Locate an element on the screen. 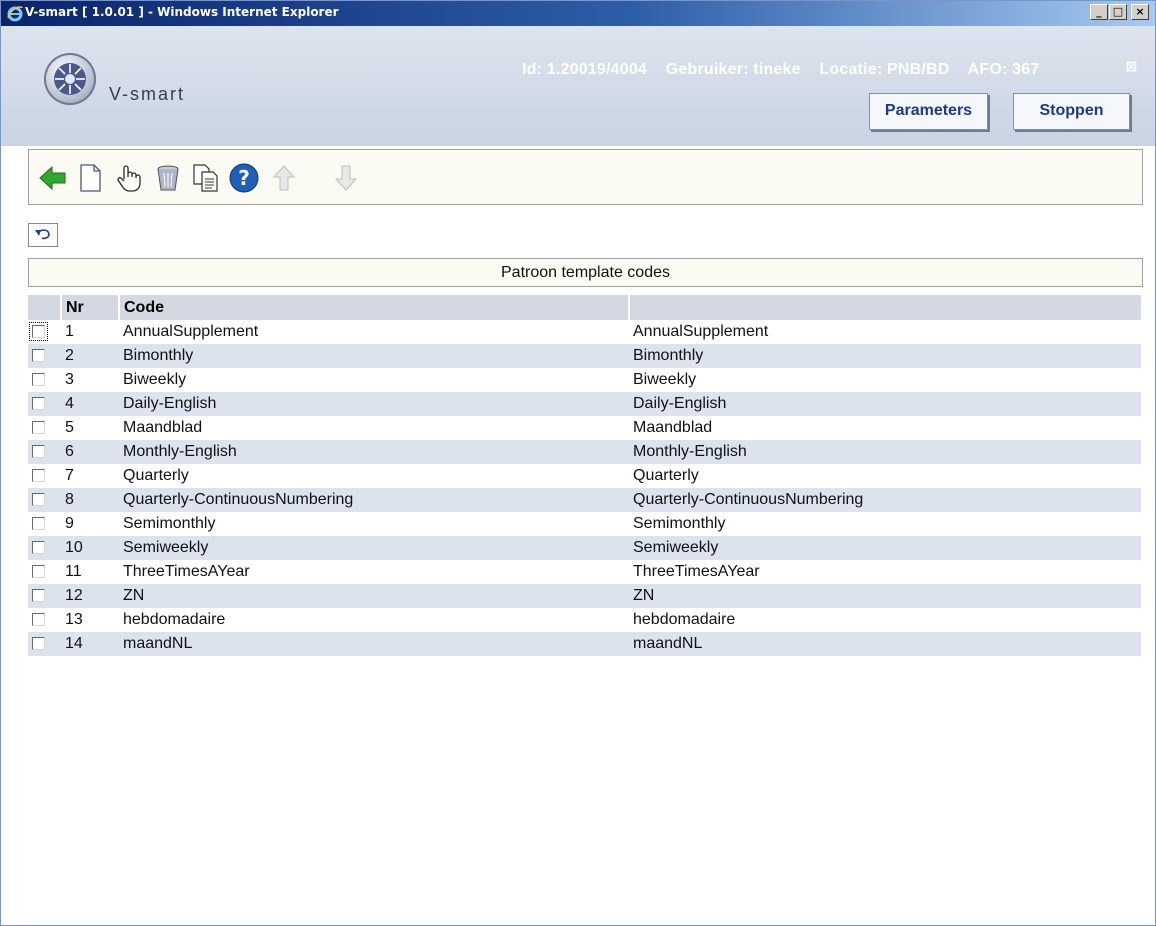 Image resolution: width=1156 pixels, height=926 pixels. vsmart-logo is located at coordinates (70, 79).